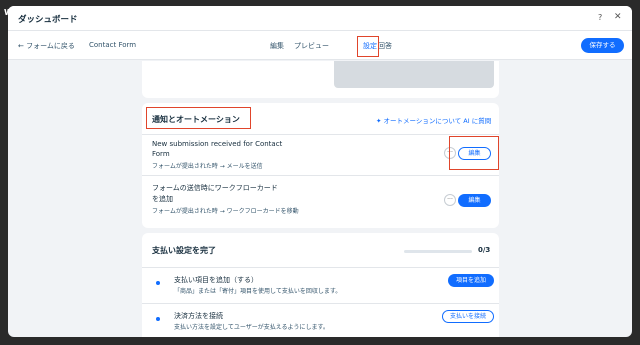 The image size is (640, 345). Describe the element at coordinates (215, 188) in the screenshot. I see `automation-row-title: フォームの送信時にワークフローカード` at that location.